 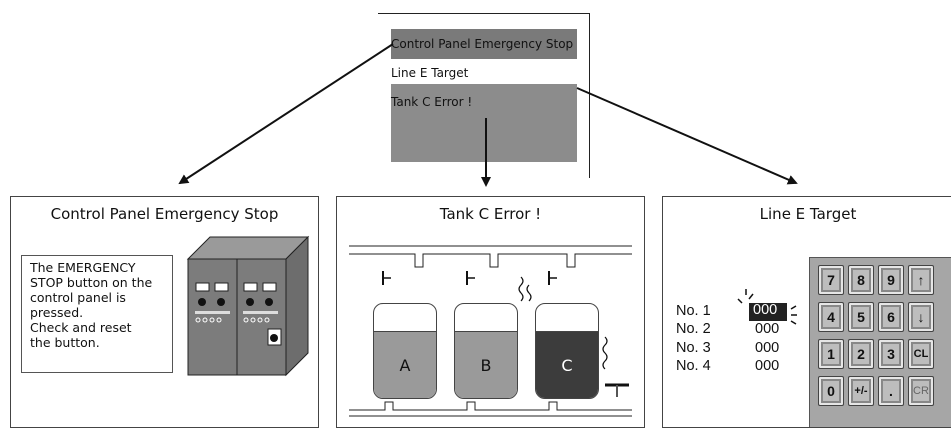 I want to click on key-0: 0, so click(x=831, y=391).